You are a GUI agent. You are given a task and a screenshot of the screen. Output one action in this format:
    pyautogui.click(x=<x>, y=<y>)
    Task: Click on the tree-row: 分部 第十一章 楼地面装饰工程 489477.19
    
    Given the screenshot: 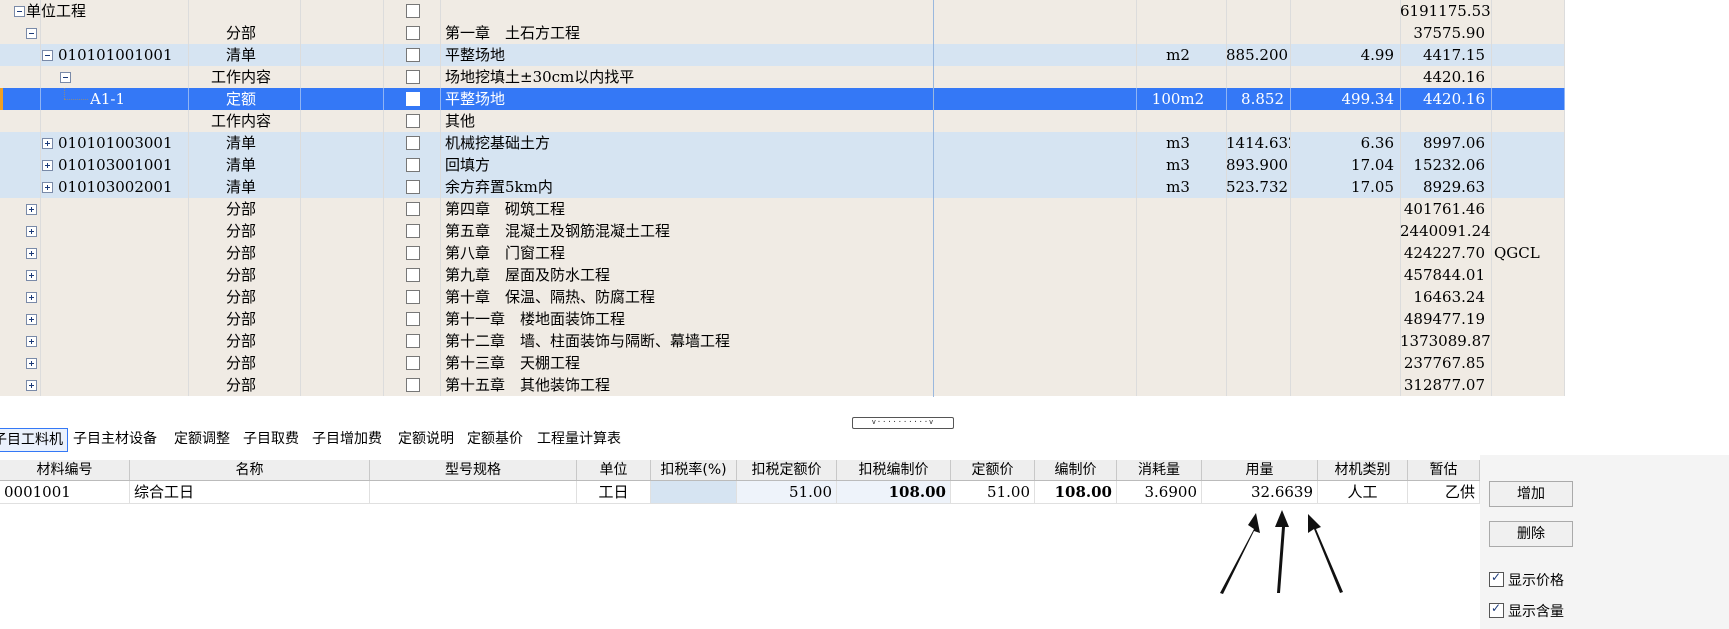 What is the action you would take?
    pyautogui.click(x=782, y=319)
    